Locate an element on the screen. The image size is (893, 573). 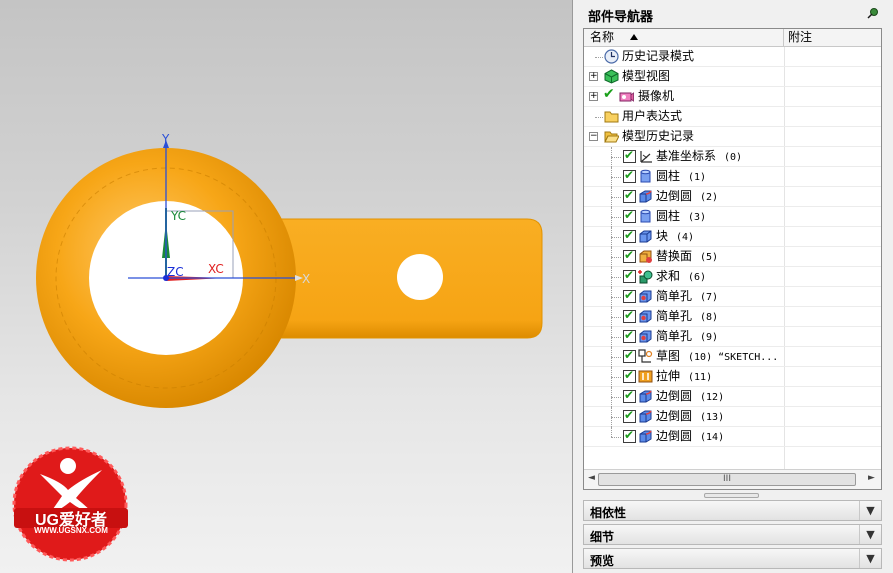
feature-label: 简单孔 (8) is located at coordinates (687, 316).